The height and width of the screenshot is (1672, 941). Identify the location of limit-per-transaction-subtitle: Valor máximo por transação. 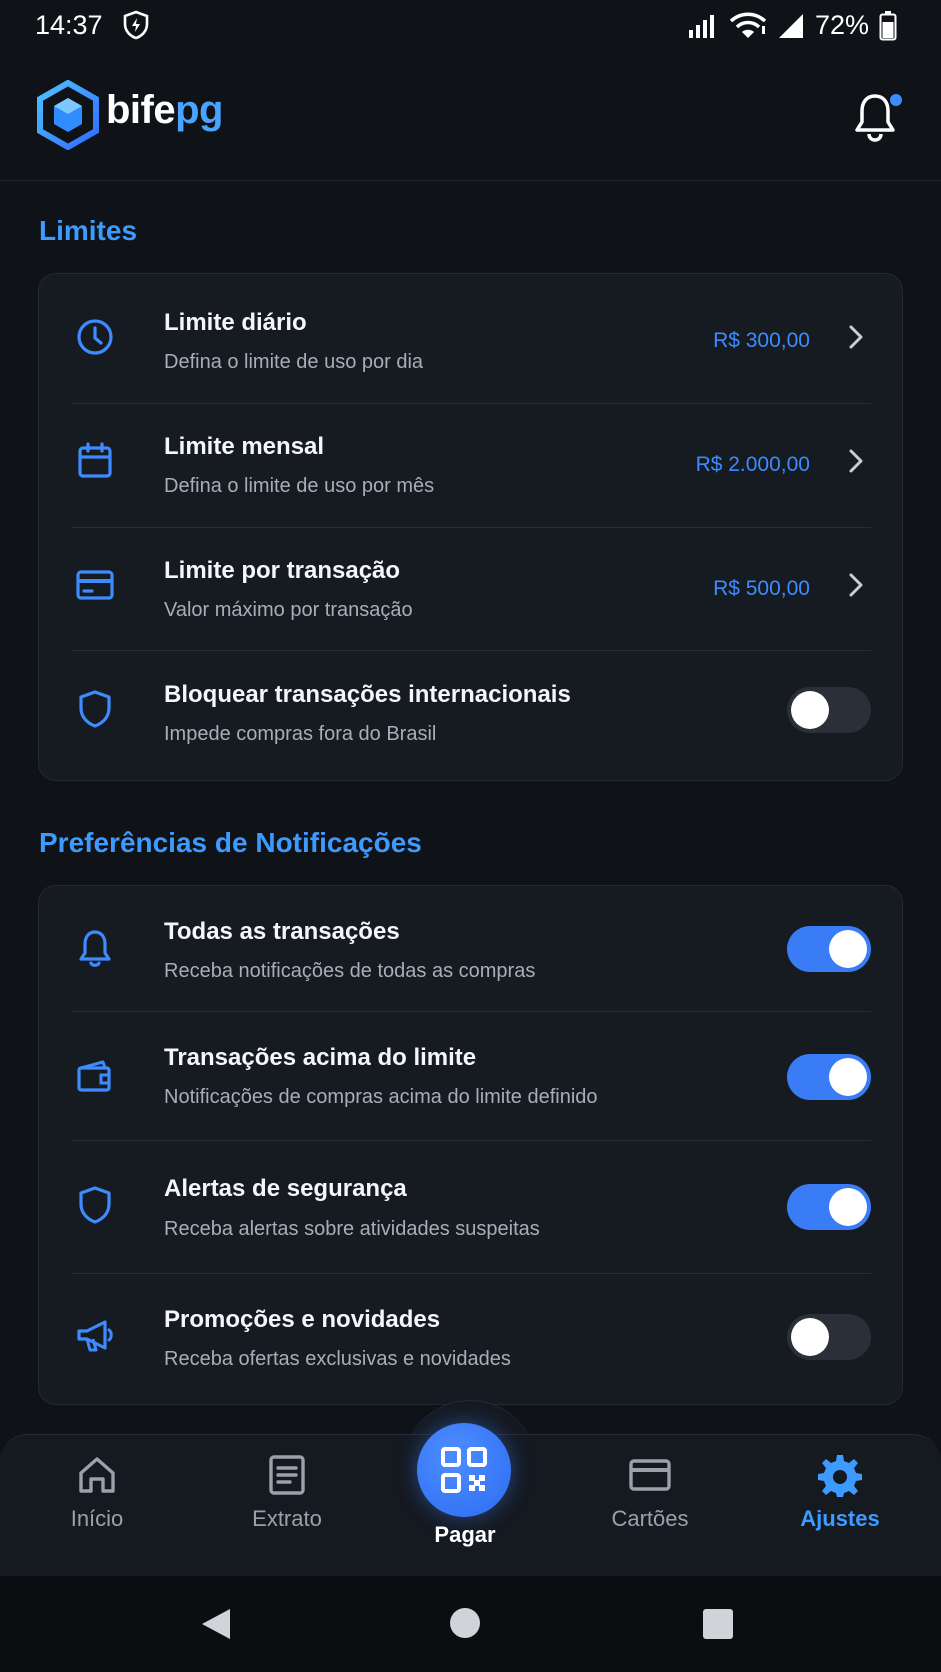
(288, 610).